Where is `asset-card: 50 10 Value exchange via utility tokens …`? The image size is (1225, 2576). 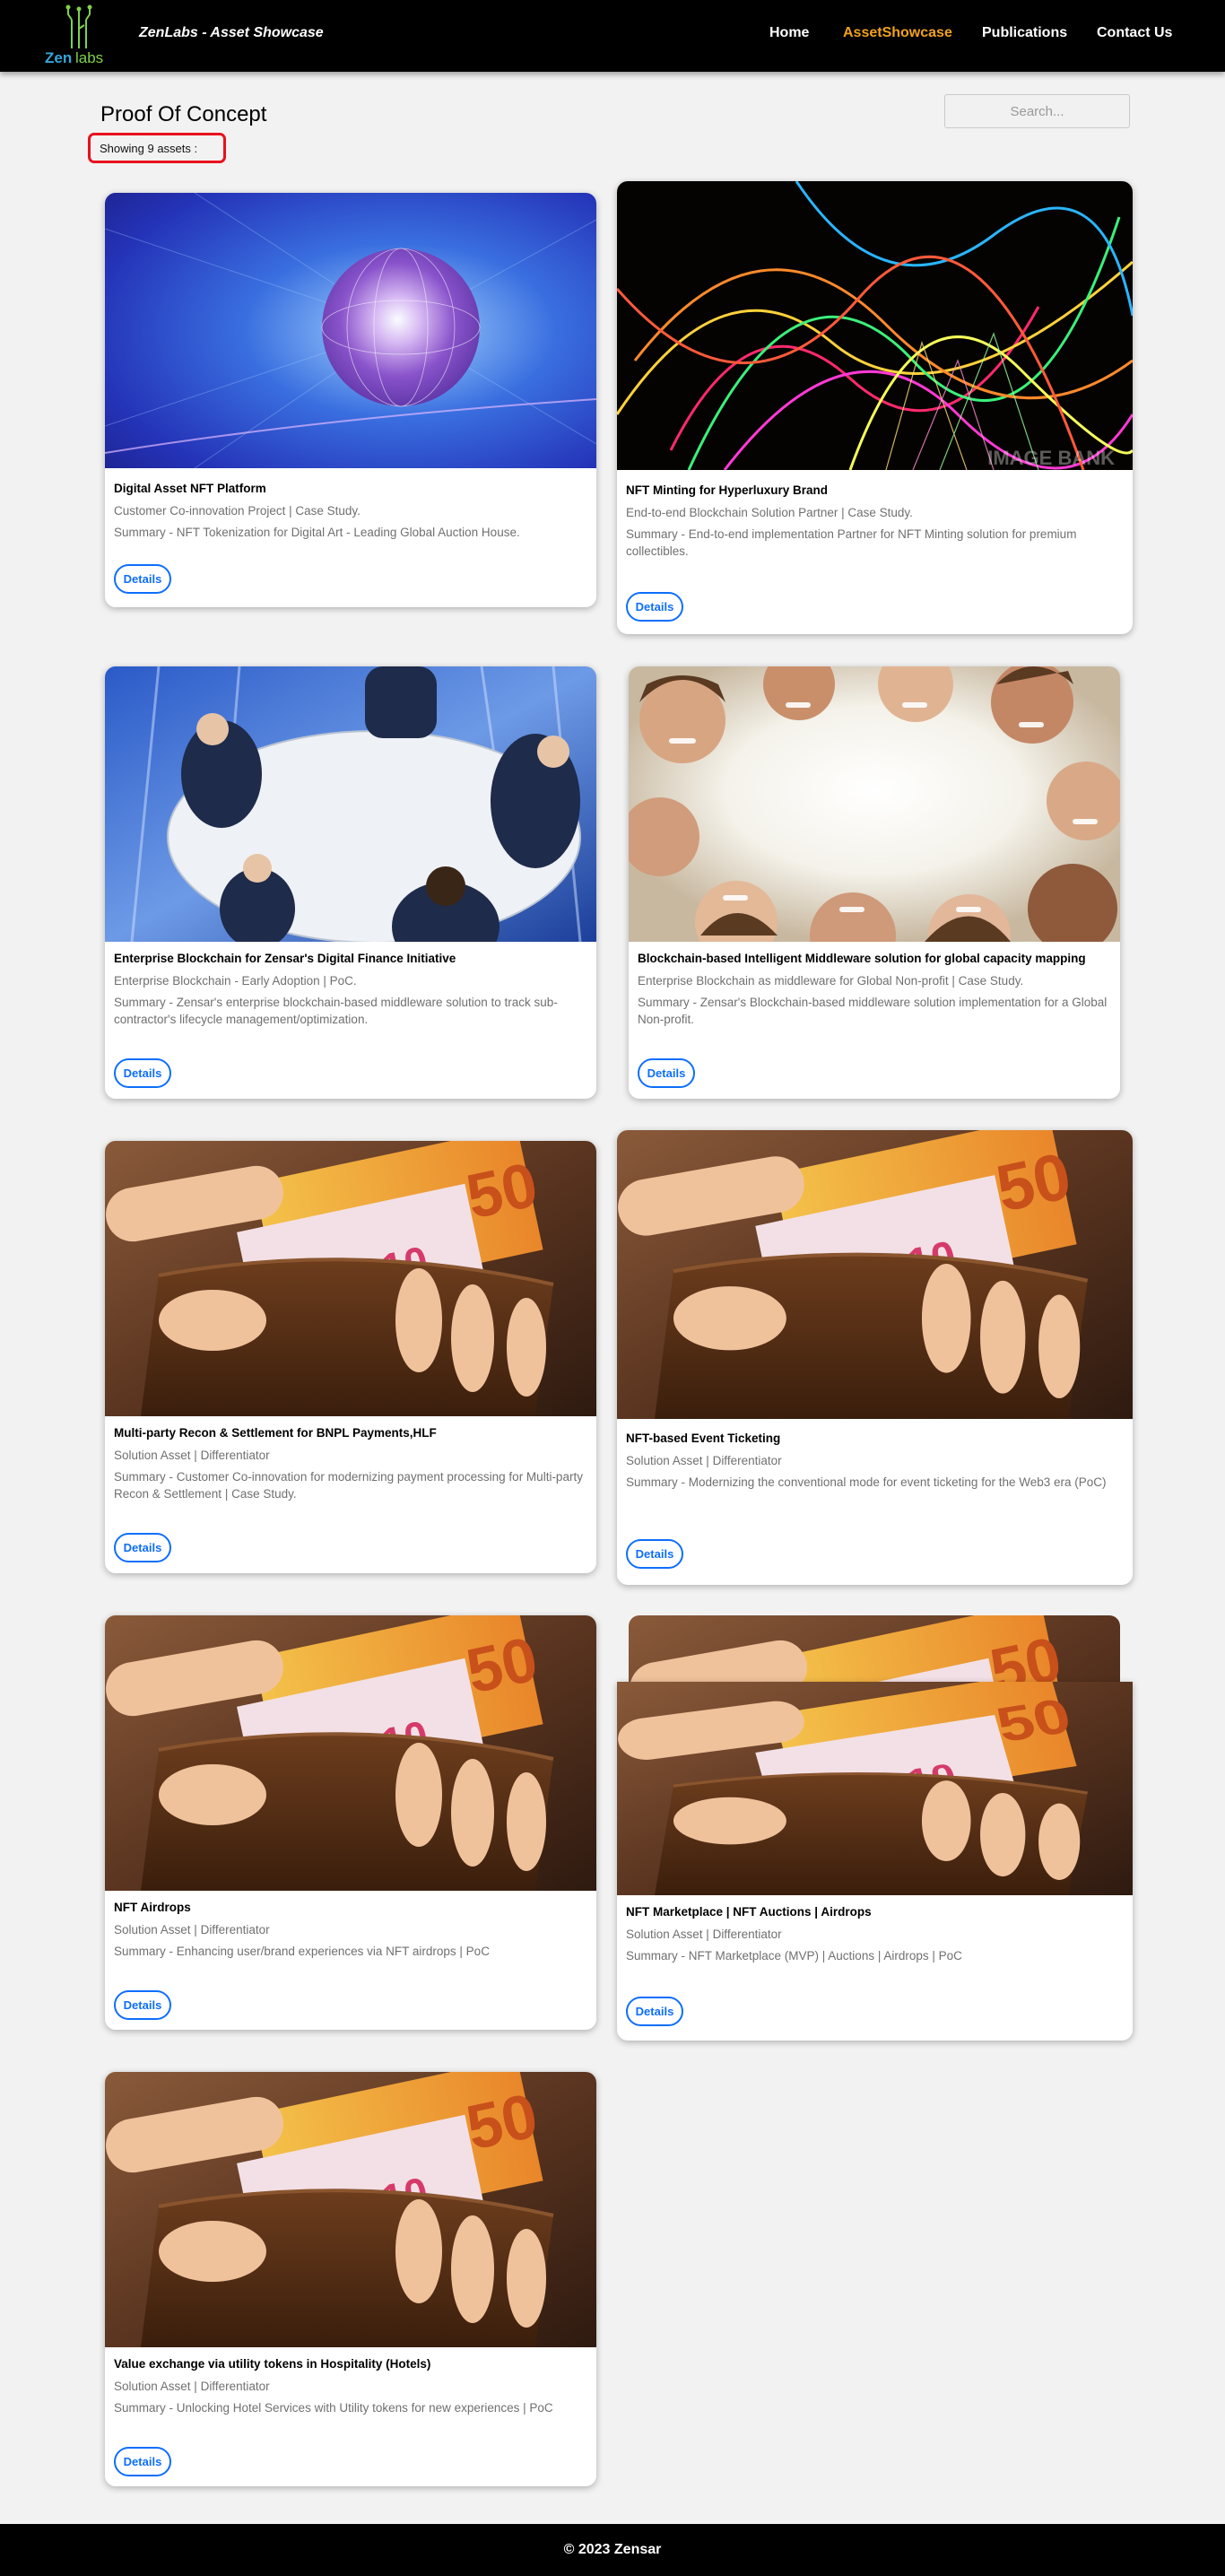 asset-card: 50 10 Value exchange via utility tokens … is located at coordinates (350, 2279).